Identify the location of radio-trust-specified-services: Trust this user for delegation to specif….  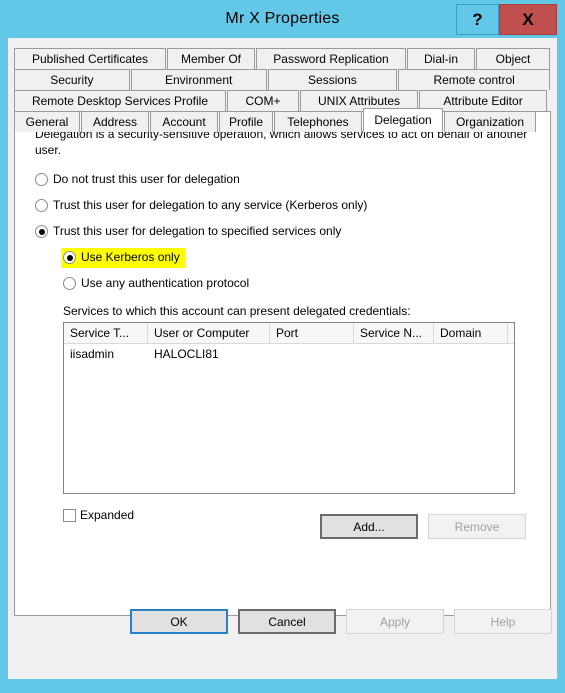
(188, 231).